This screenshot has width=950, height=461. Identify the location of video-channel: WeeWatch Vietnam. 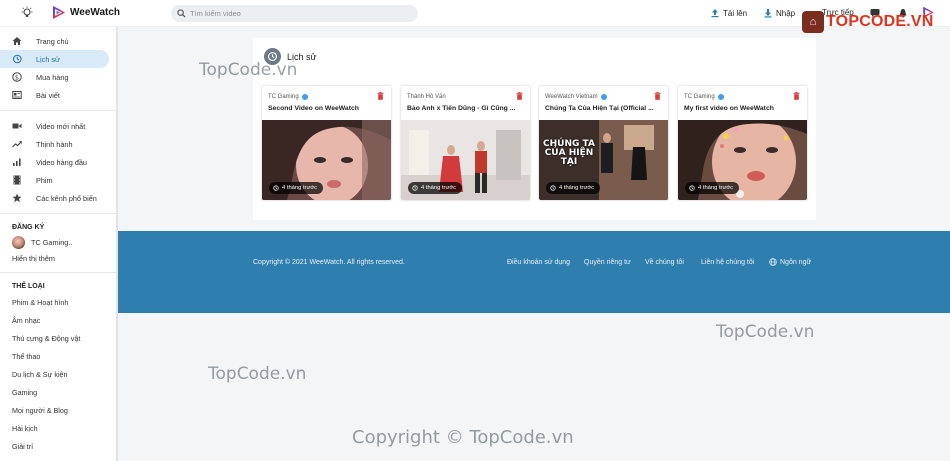
(576, 97).